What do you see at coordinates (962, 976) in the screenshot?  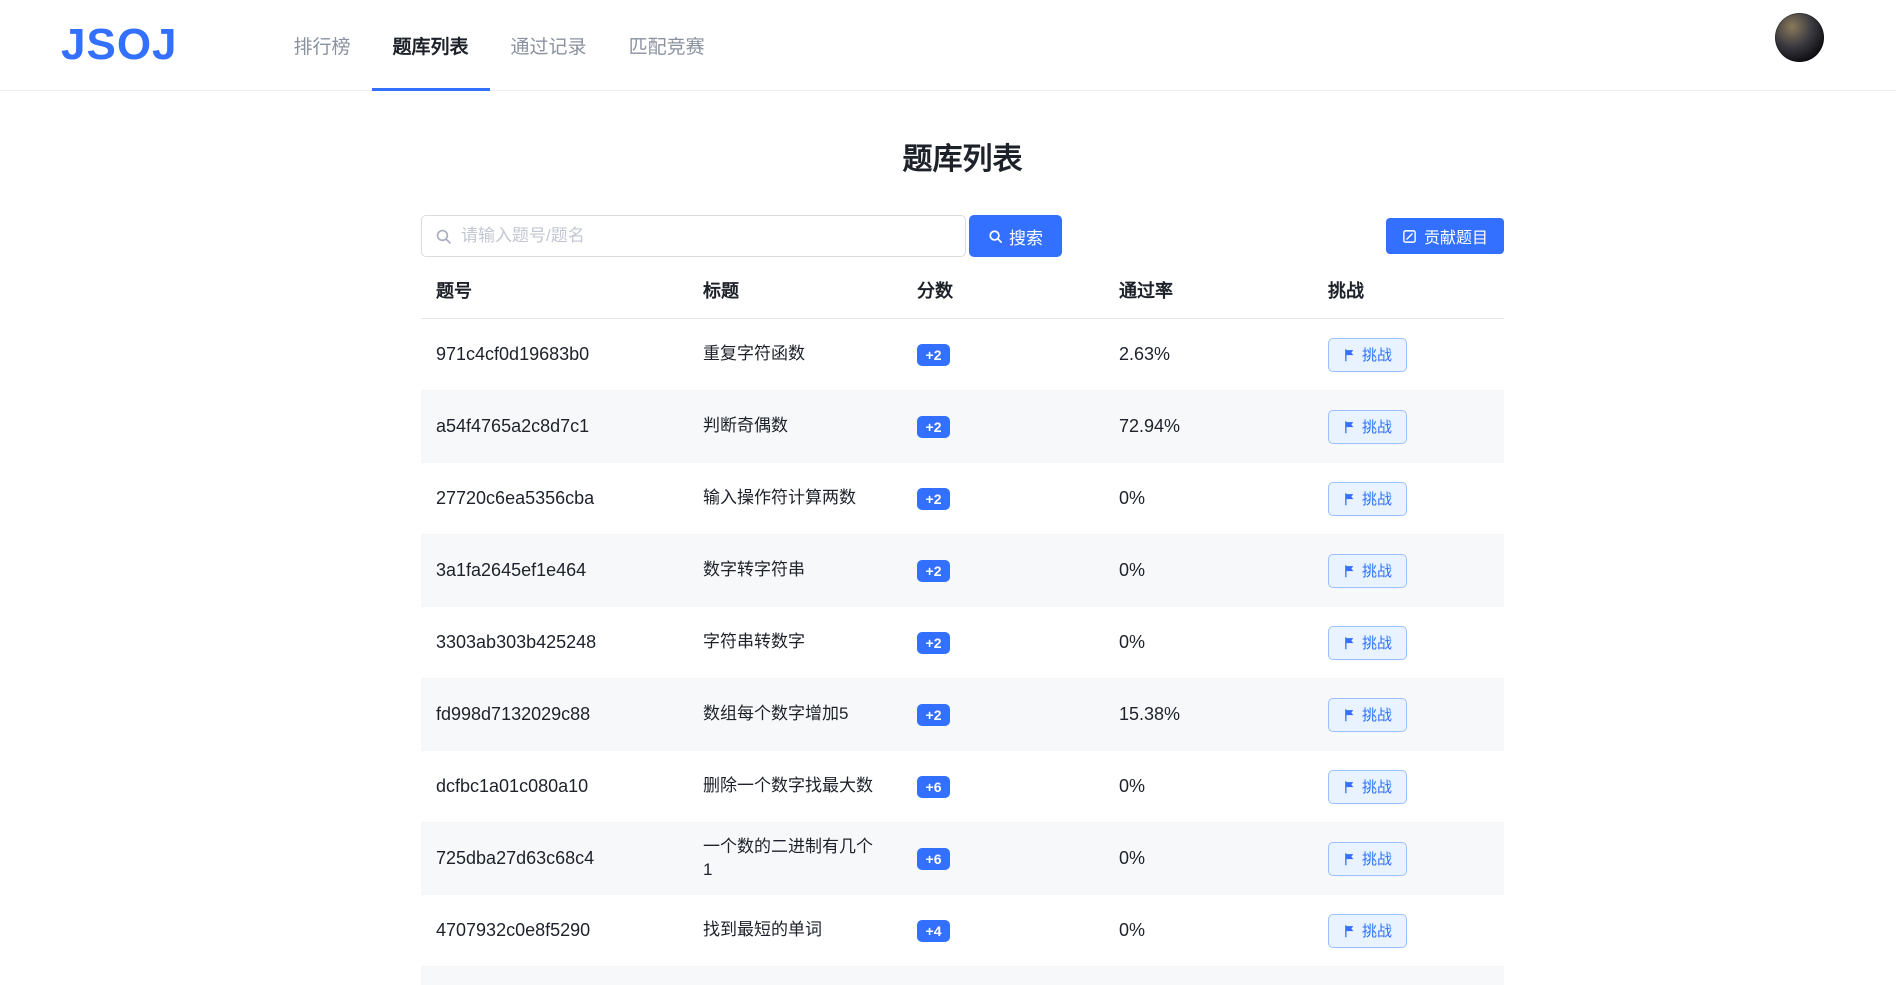 I see `table-row-partial` at bounding box center [962, 976].